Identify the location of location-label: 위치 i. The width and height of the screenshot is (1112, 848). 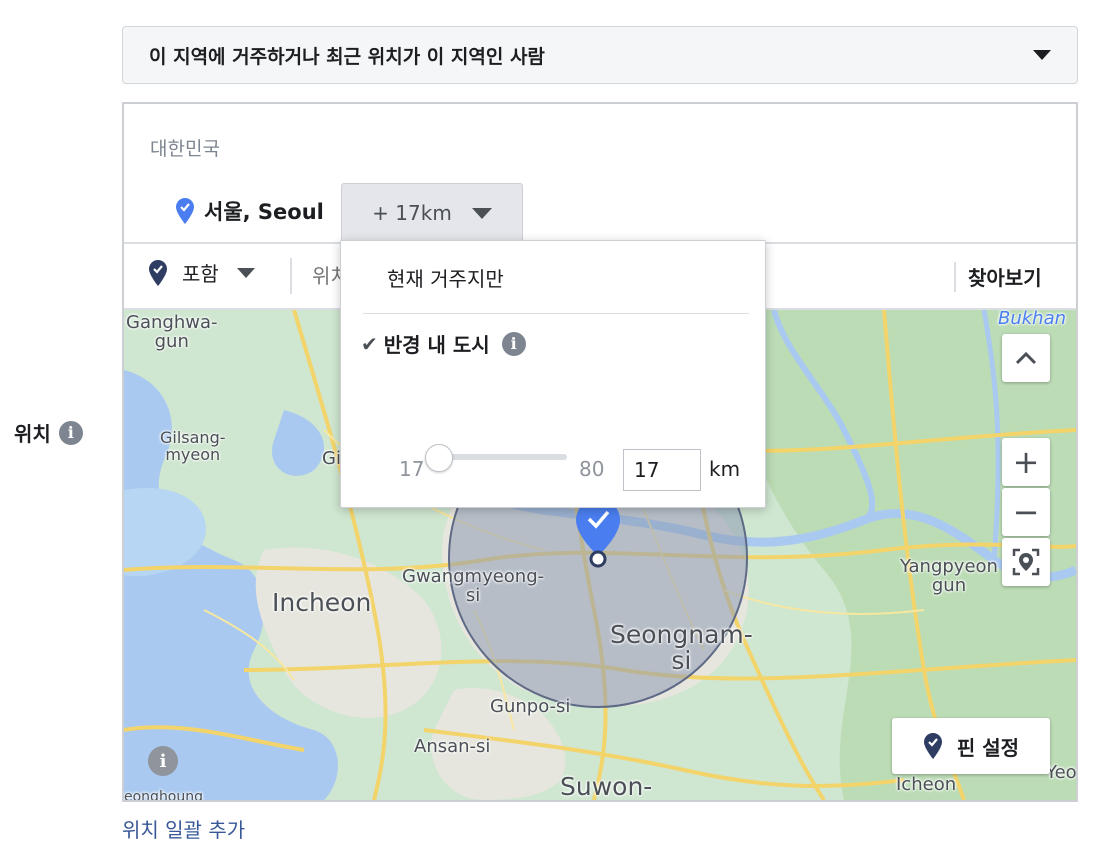
(48, 432).